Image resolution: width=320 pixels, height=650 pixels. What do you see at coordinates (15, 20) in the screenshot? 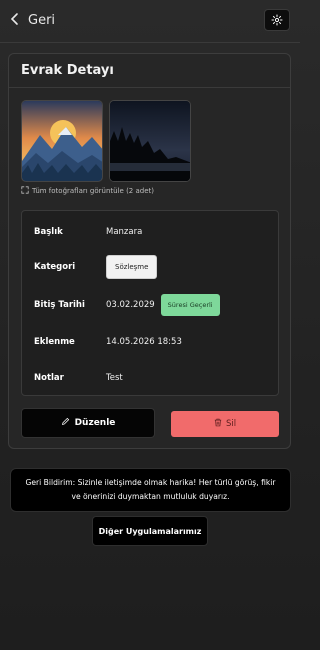
I see `chevron-left-icon` at bounding box center [15, 20].